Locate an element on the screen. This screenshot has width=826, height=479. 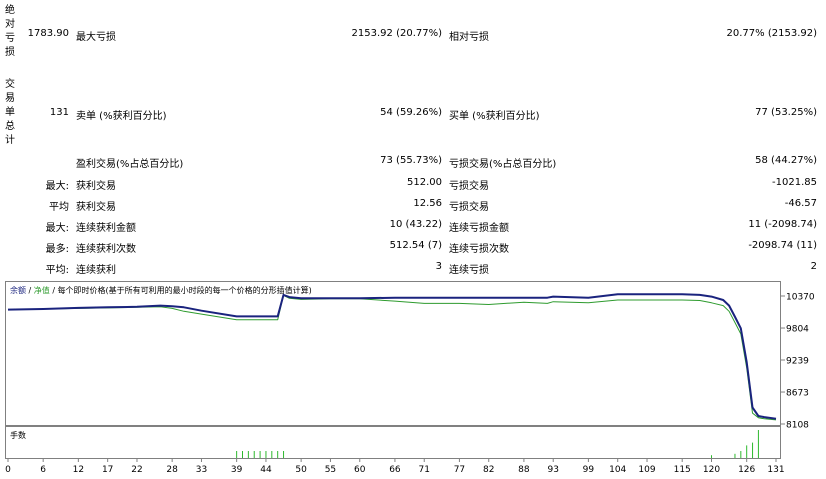
long-trades-label: 买单 (%获利百分比) is located at coordinates (494, 116).